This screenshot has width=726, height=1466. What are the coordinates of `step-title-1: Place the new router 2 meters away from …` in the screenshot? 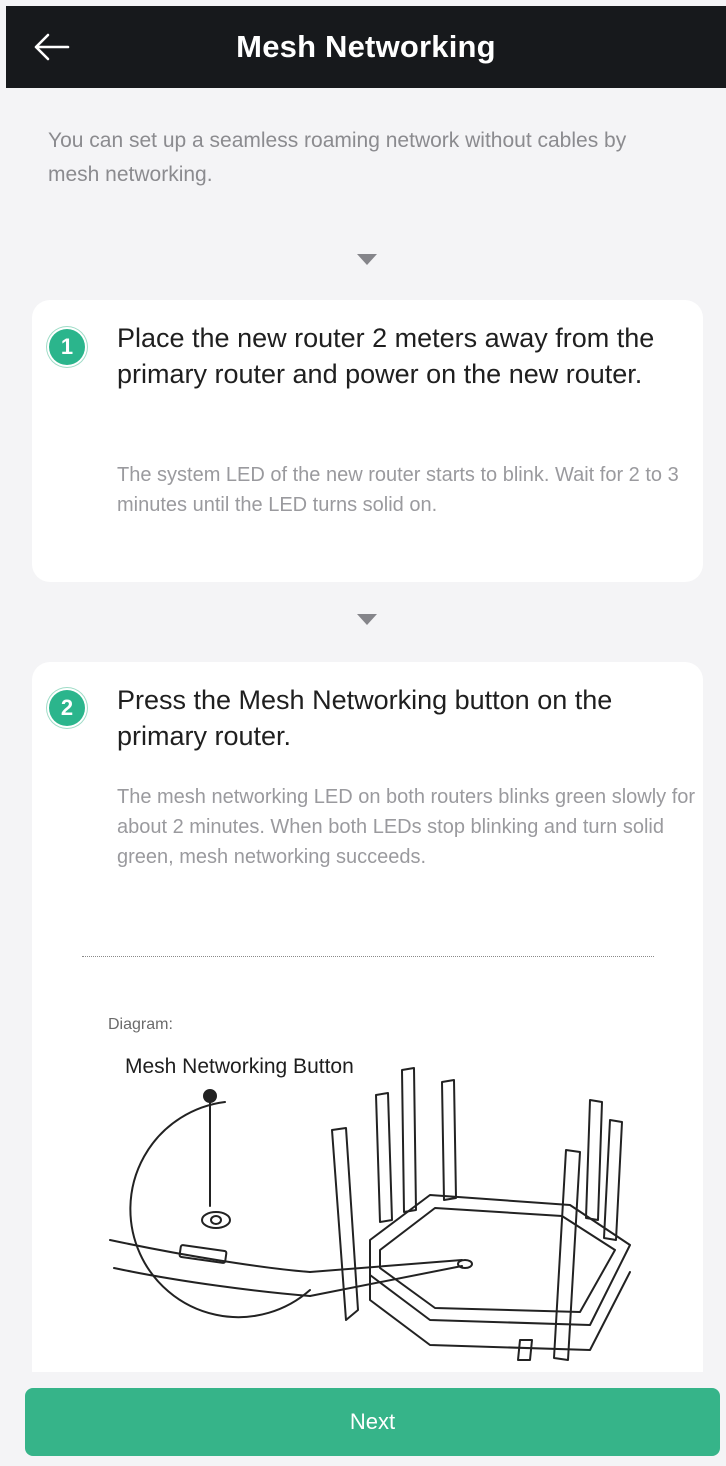 It's located at (386, 356).